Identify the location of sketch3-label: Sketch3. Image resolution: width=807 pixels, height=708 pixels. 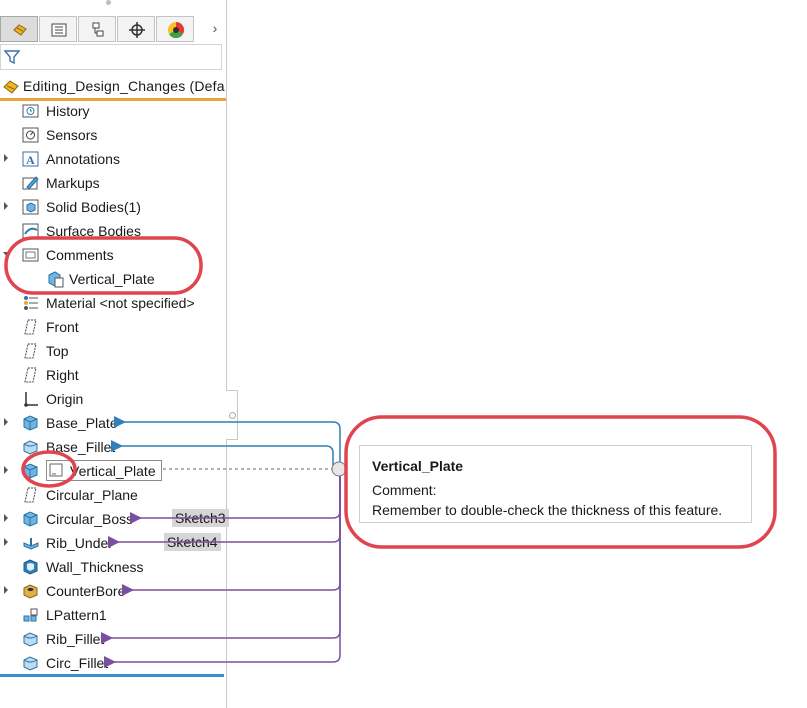
(200, 518).